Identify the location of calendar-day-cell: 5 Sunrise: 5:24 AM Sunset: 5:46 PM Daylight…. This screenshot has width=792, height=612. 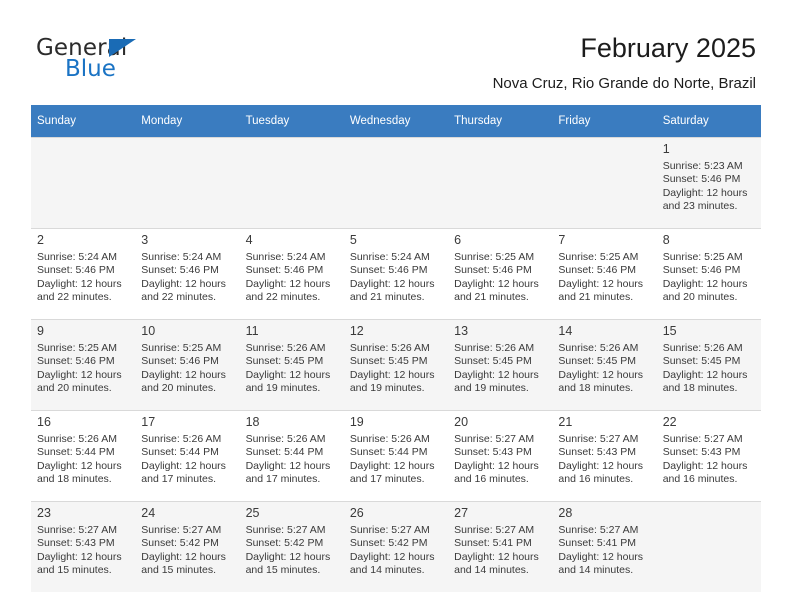
(396, 274).